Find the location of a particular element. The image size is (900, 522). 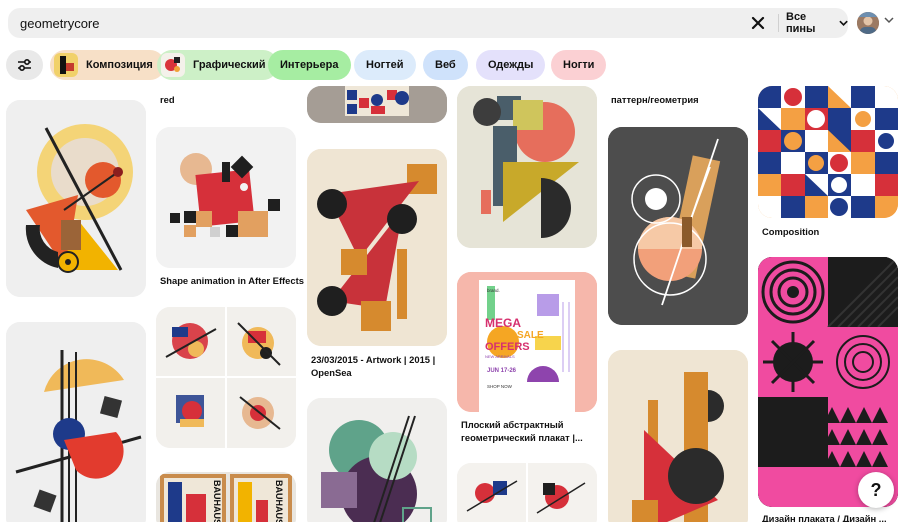

chip-nails-2: Ногти is located at coordinates (579, 65).